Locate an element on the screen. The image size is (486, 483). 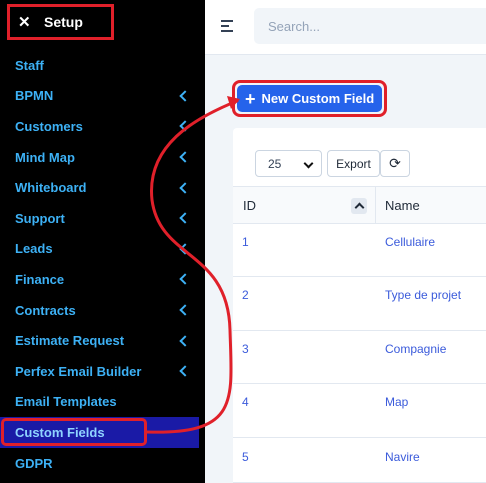
sidebar-item-label: Custom Fields is located at coordinates (60, 432).